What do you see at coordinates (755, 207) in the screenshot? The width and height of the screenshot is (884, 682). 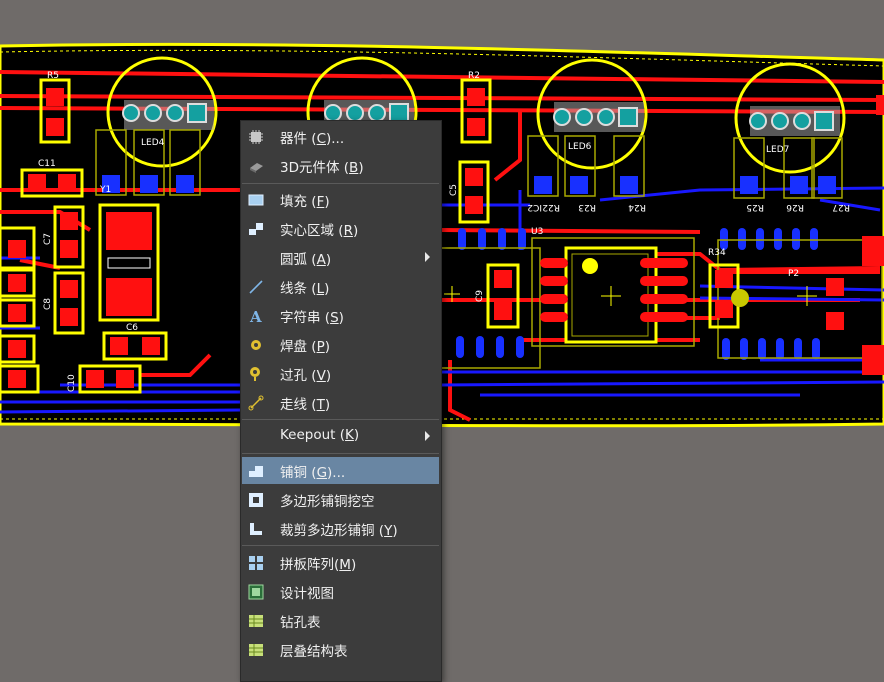 I see `svg-text: R25` at bounding box center [755, 207].